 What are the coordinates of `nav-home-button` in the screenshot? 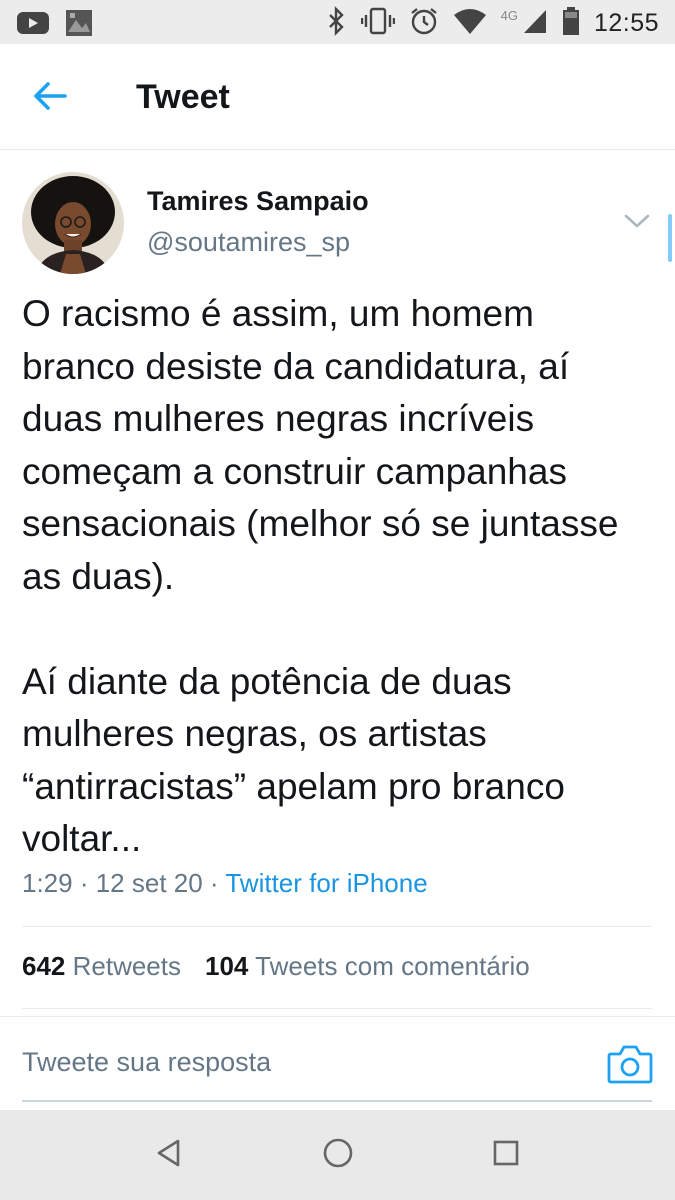 It's located at (338, 1155).